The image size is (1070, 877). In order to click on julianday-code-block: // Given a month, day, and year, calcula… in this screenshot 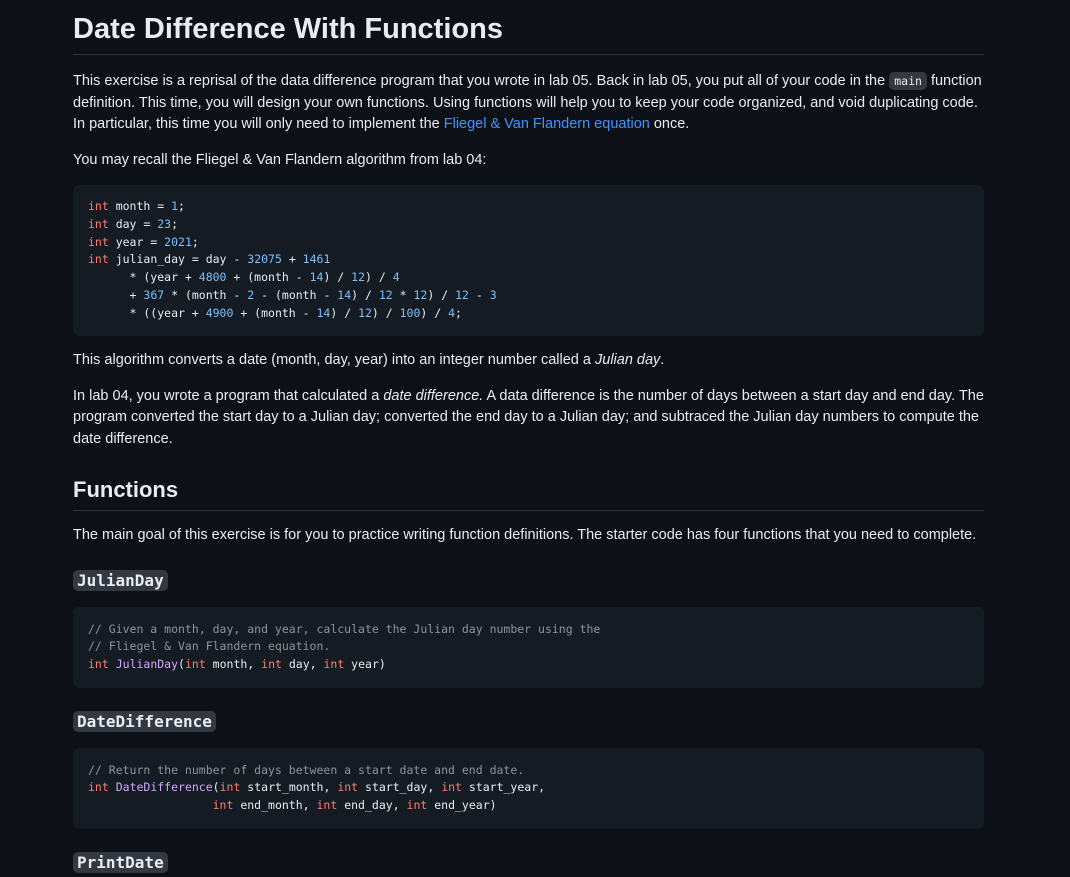, I will do `click(528, 647)`.